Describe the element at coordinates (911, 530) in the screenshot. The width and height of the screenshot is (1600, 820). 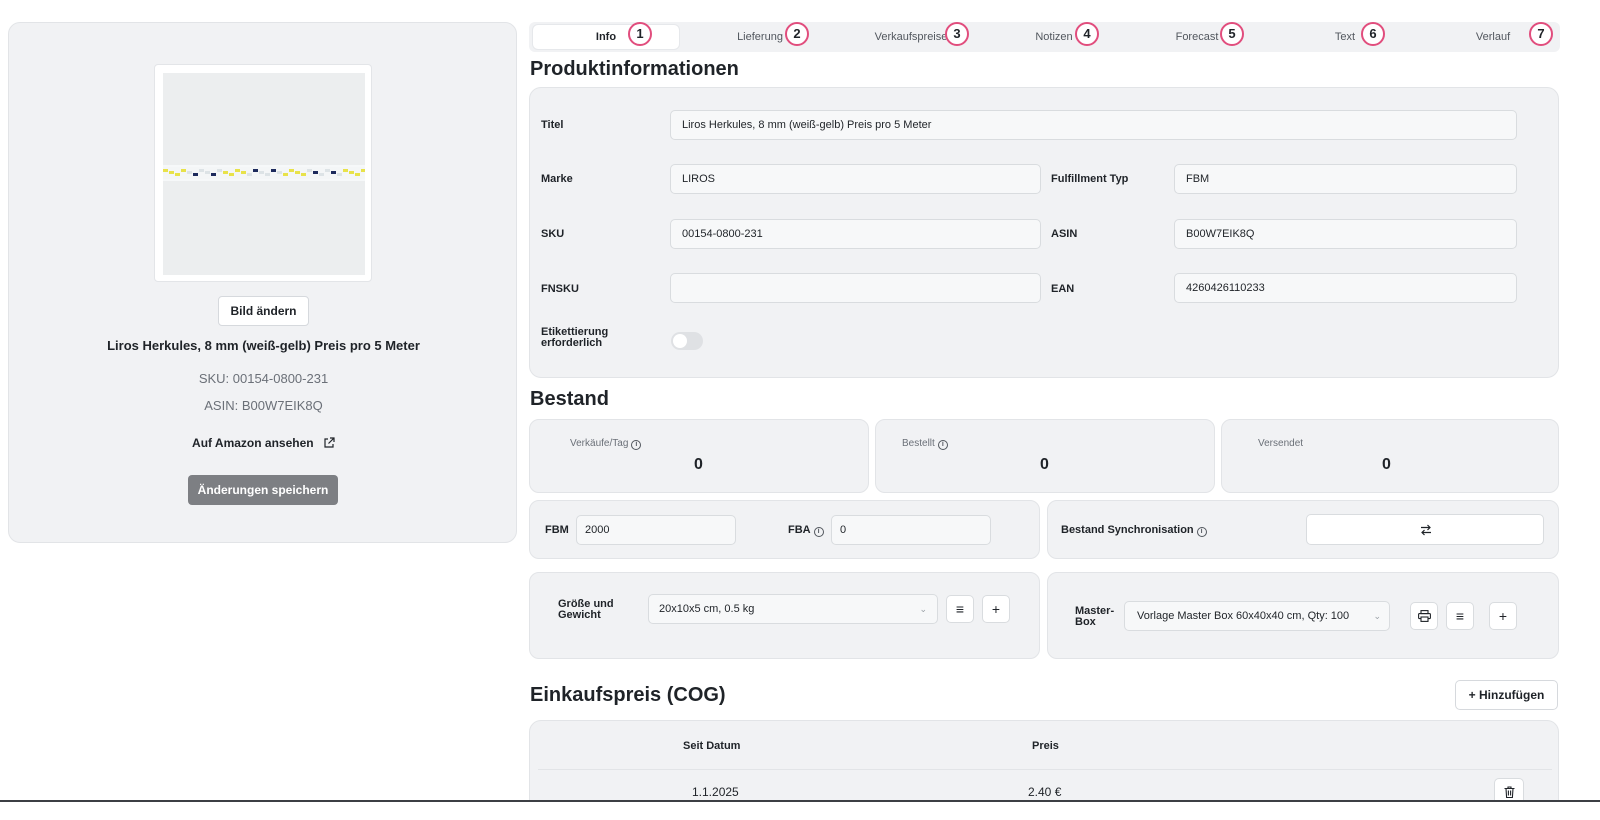
I see `fba-input: 0` at that location.